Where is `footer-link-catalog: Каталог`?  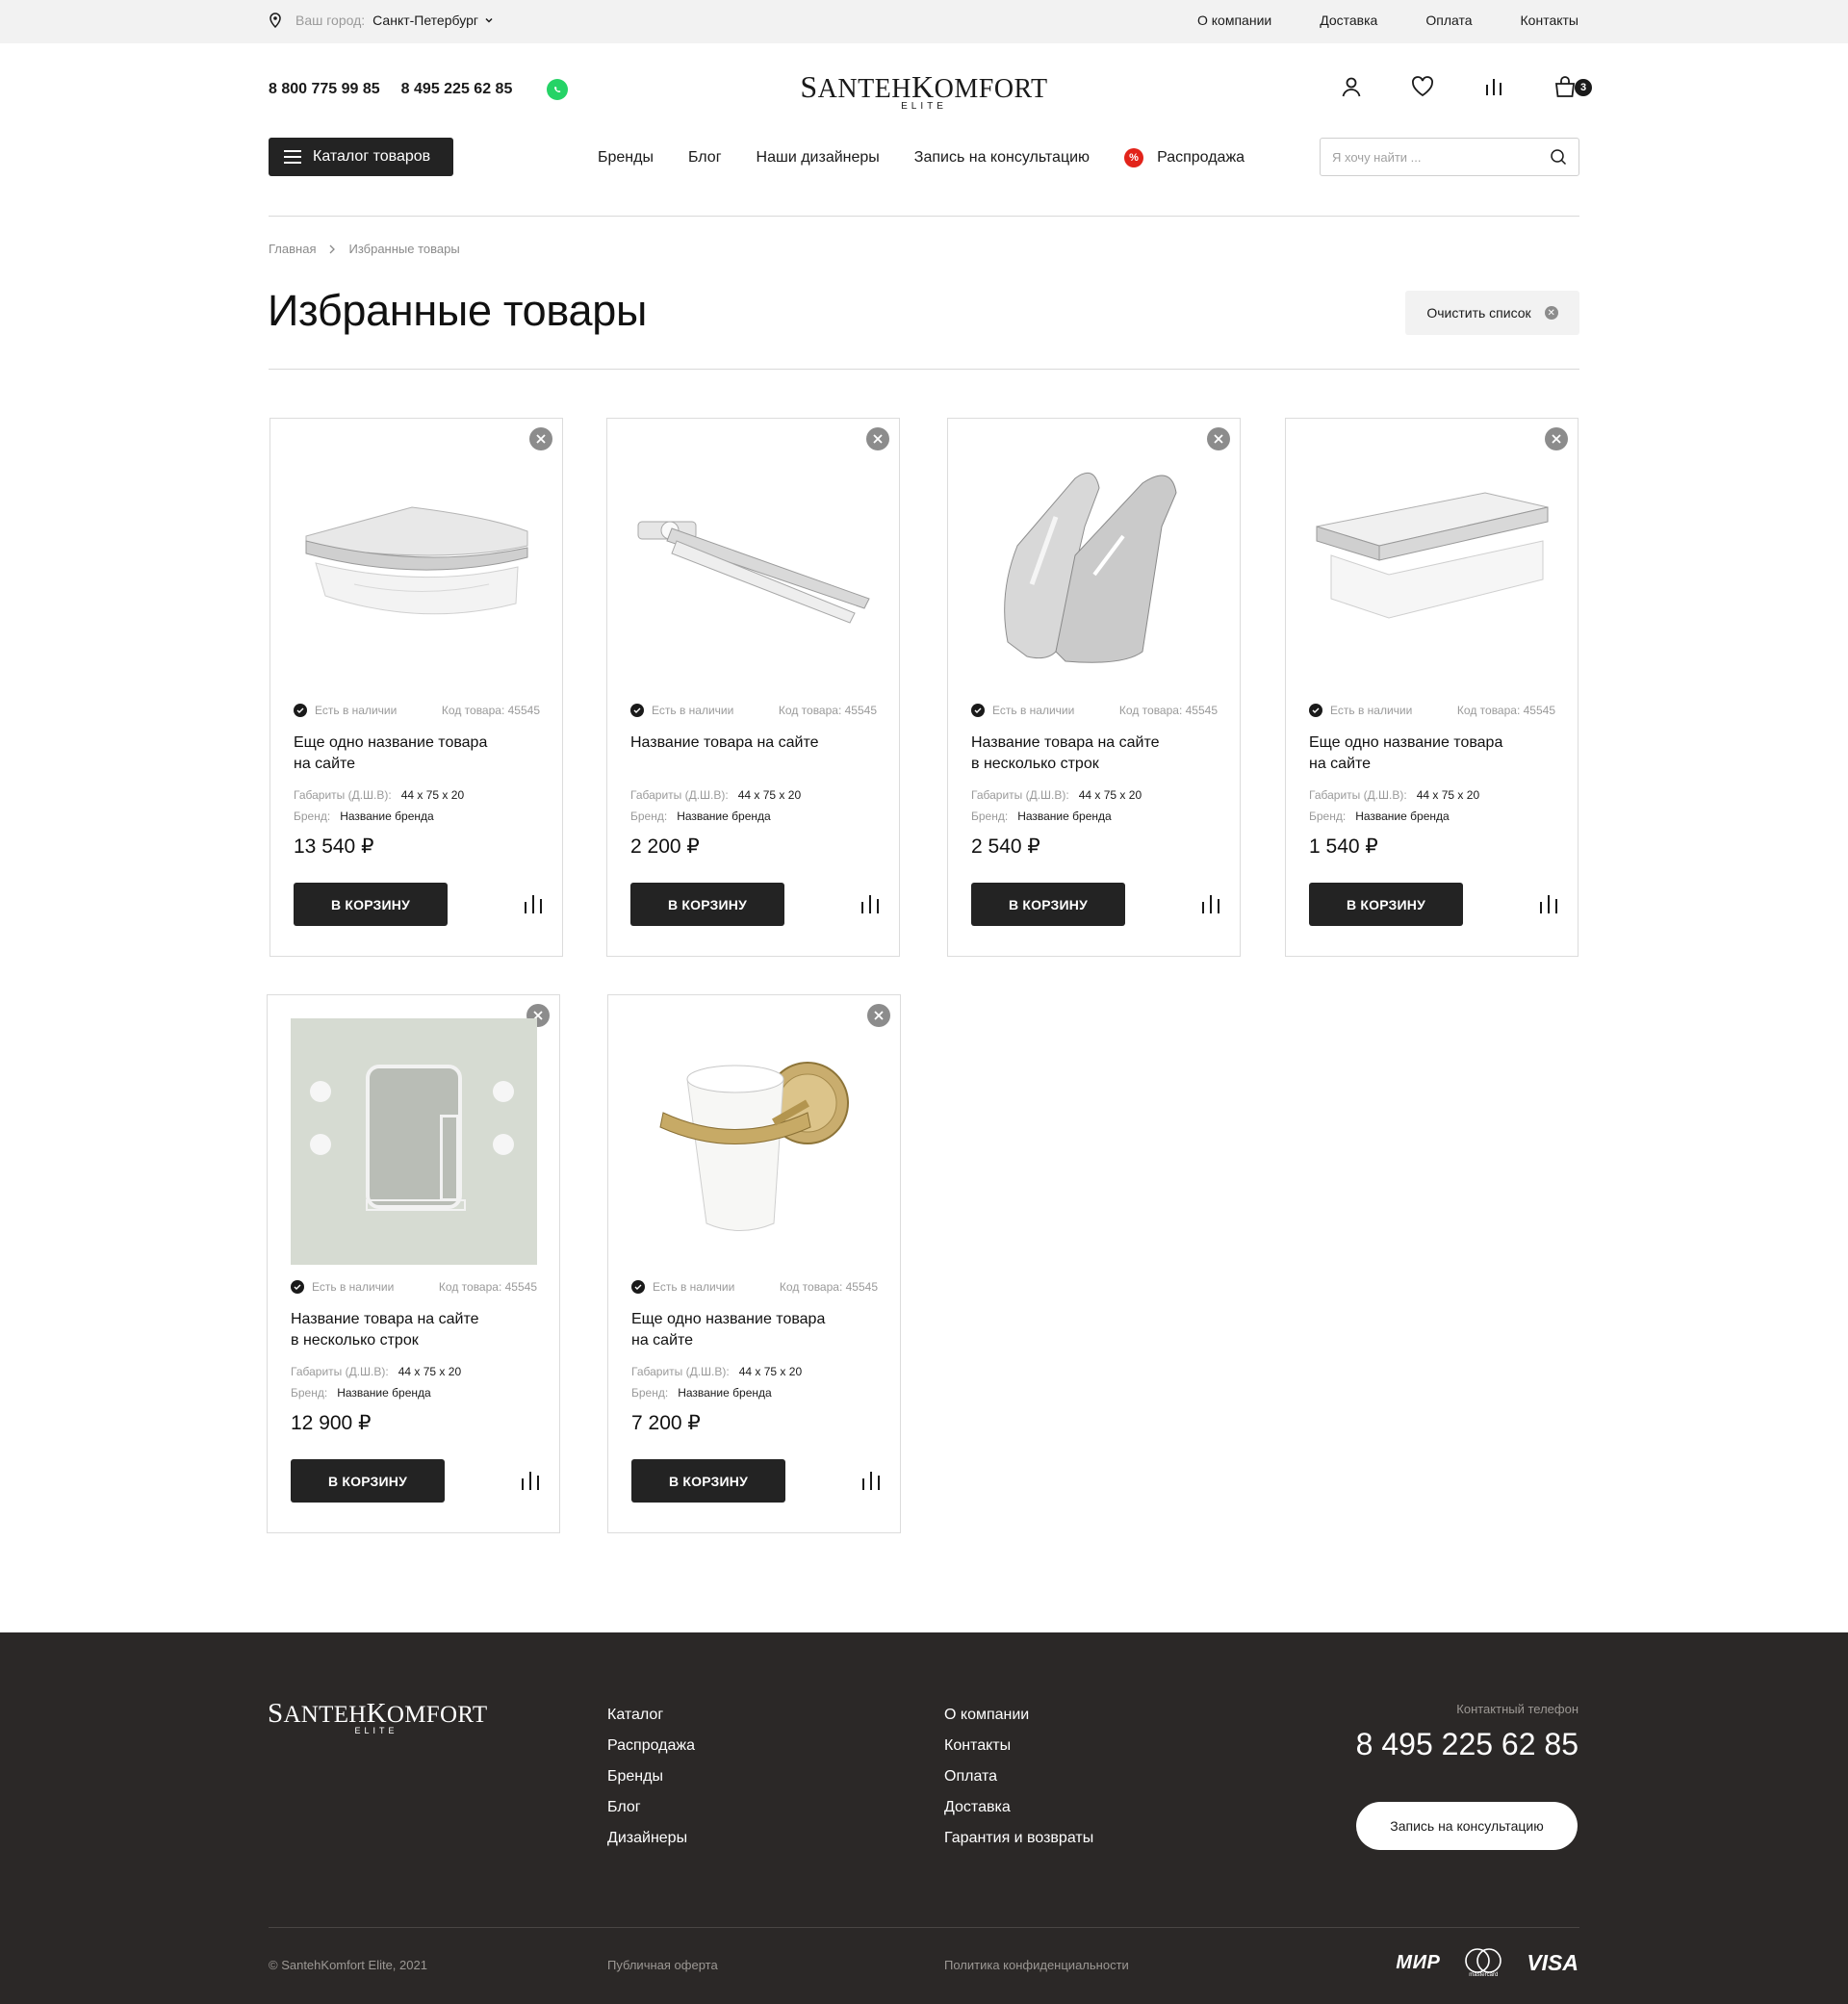 footer-link-catalog: Каталог is located at coordinates (651, 1715).